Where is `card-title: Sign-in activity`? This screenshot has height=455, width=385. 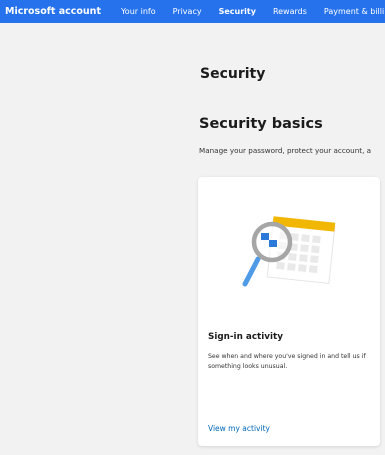
card-title: Sign-in activity is located at coordinates (245, 337).